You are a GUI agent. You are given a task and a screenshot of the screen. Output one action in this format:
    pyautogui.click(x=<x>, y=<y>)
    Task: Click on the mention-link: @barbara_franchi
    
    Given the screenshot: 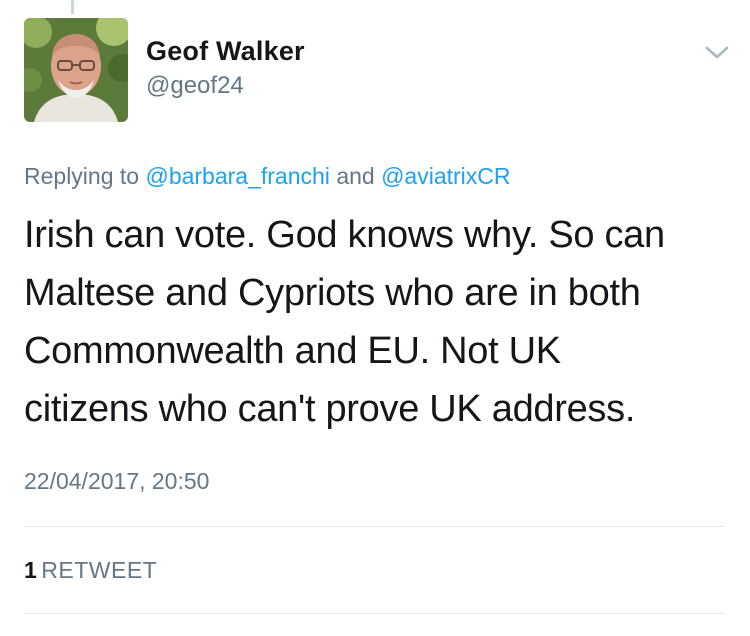 What is the action you would take?
    pyautogui.click(x=237, y=176)
    